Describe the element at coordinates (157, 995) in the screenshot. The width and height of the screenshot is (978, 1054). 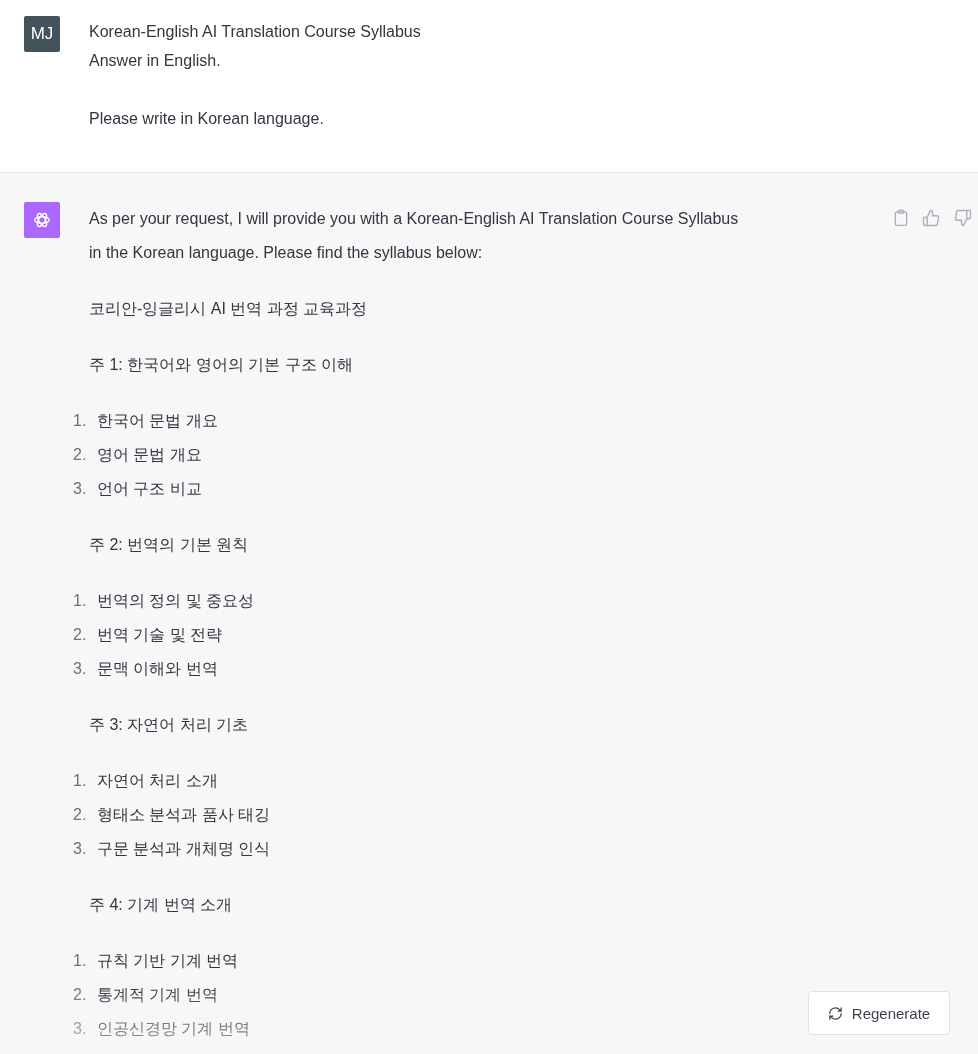
I see `list-item-text: 통계적 기계 번역` at that location.